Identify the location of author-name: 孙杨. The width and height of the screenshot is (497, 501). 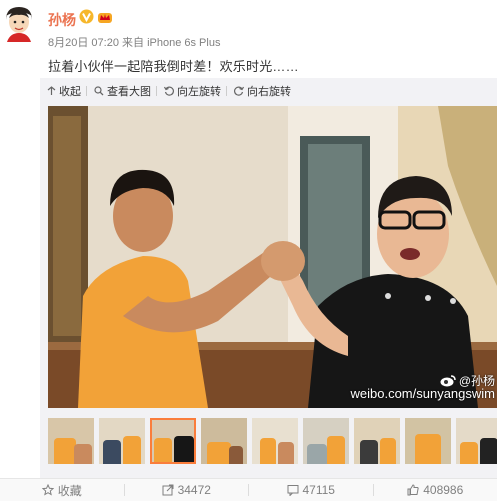
(62, 20).